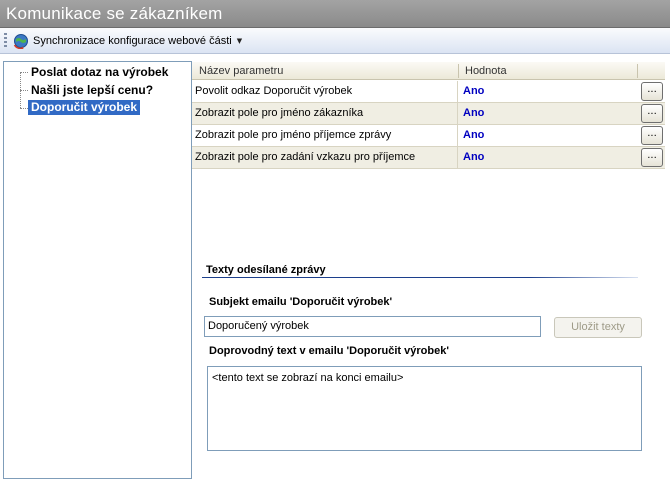 The height and width of the screenshot is (482, 670). What do you see at coordinates (420, 277) in the screenshot?
I see `section-divider` at bounding box center [420, 277].